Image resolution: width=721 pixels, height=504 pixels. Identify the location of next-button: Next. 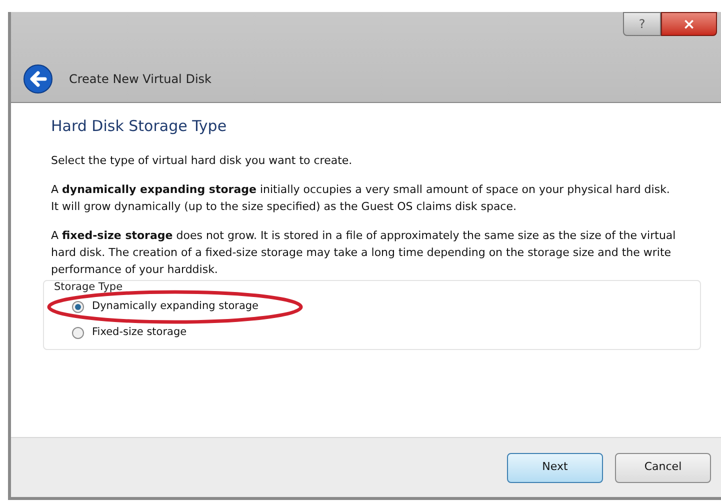
(555, 467).